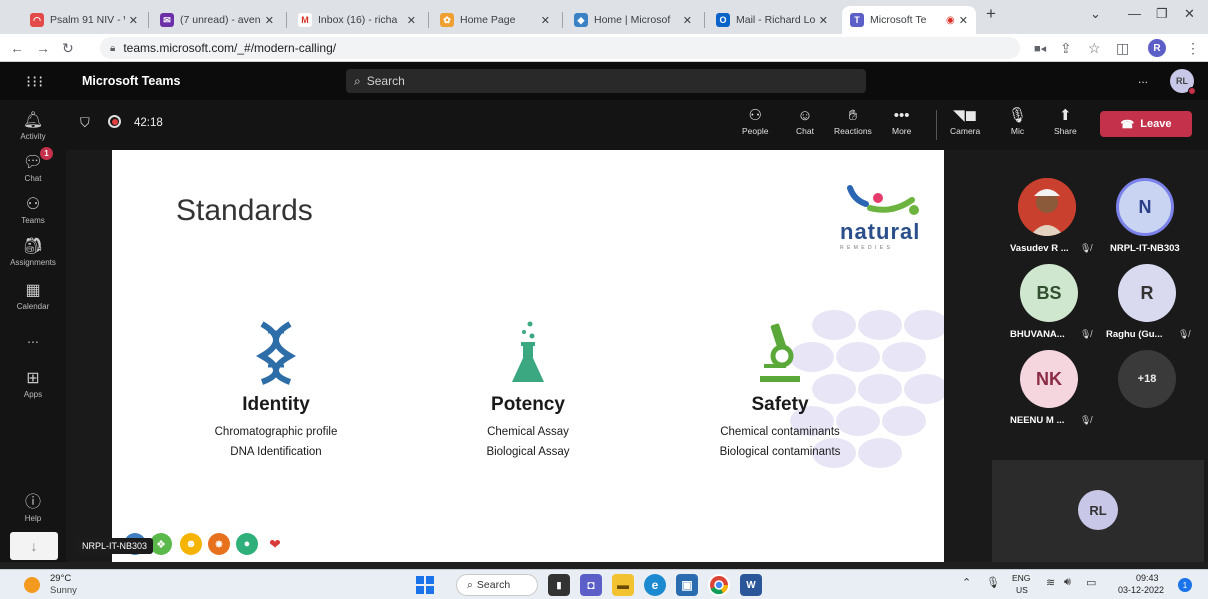 This screenshot has height=599, width=1208. What do you see at coordinates (17, 48) in the screenshot?
I see `back-icon: ←` at bounding box center [17, 48].